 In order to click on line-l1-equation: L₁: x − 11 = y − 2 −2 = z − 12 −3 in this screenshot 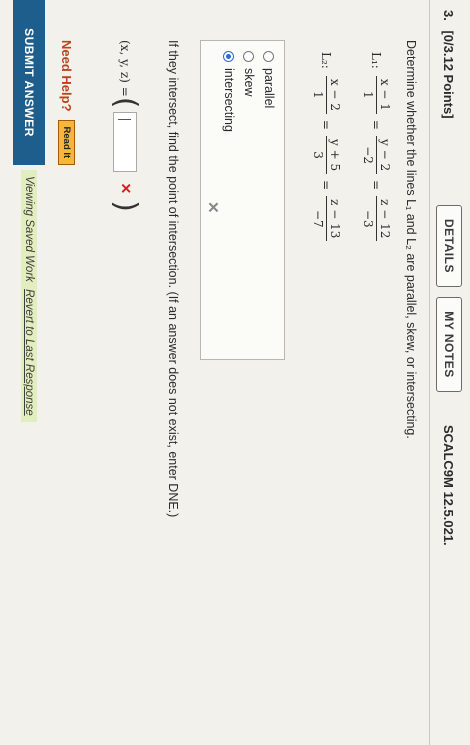, I will do `click(376, 148)`.